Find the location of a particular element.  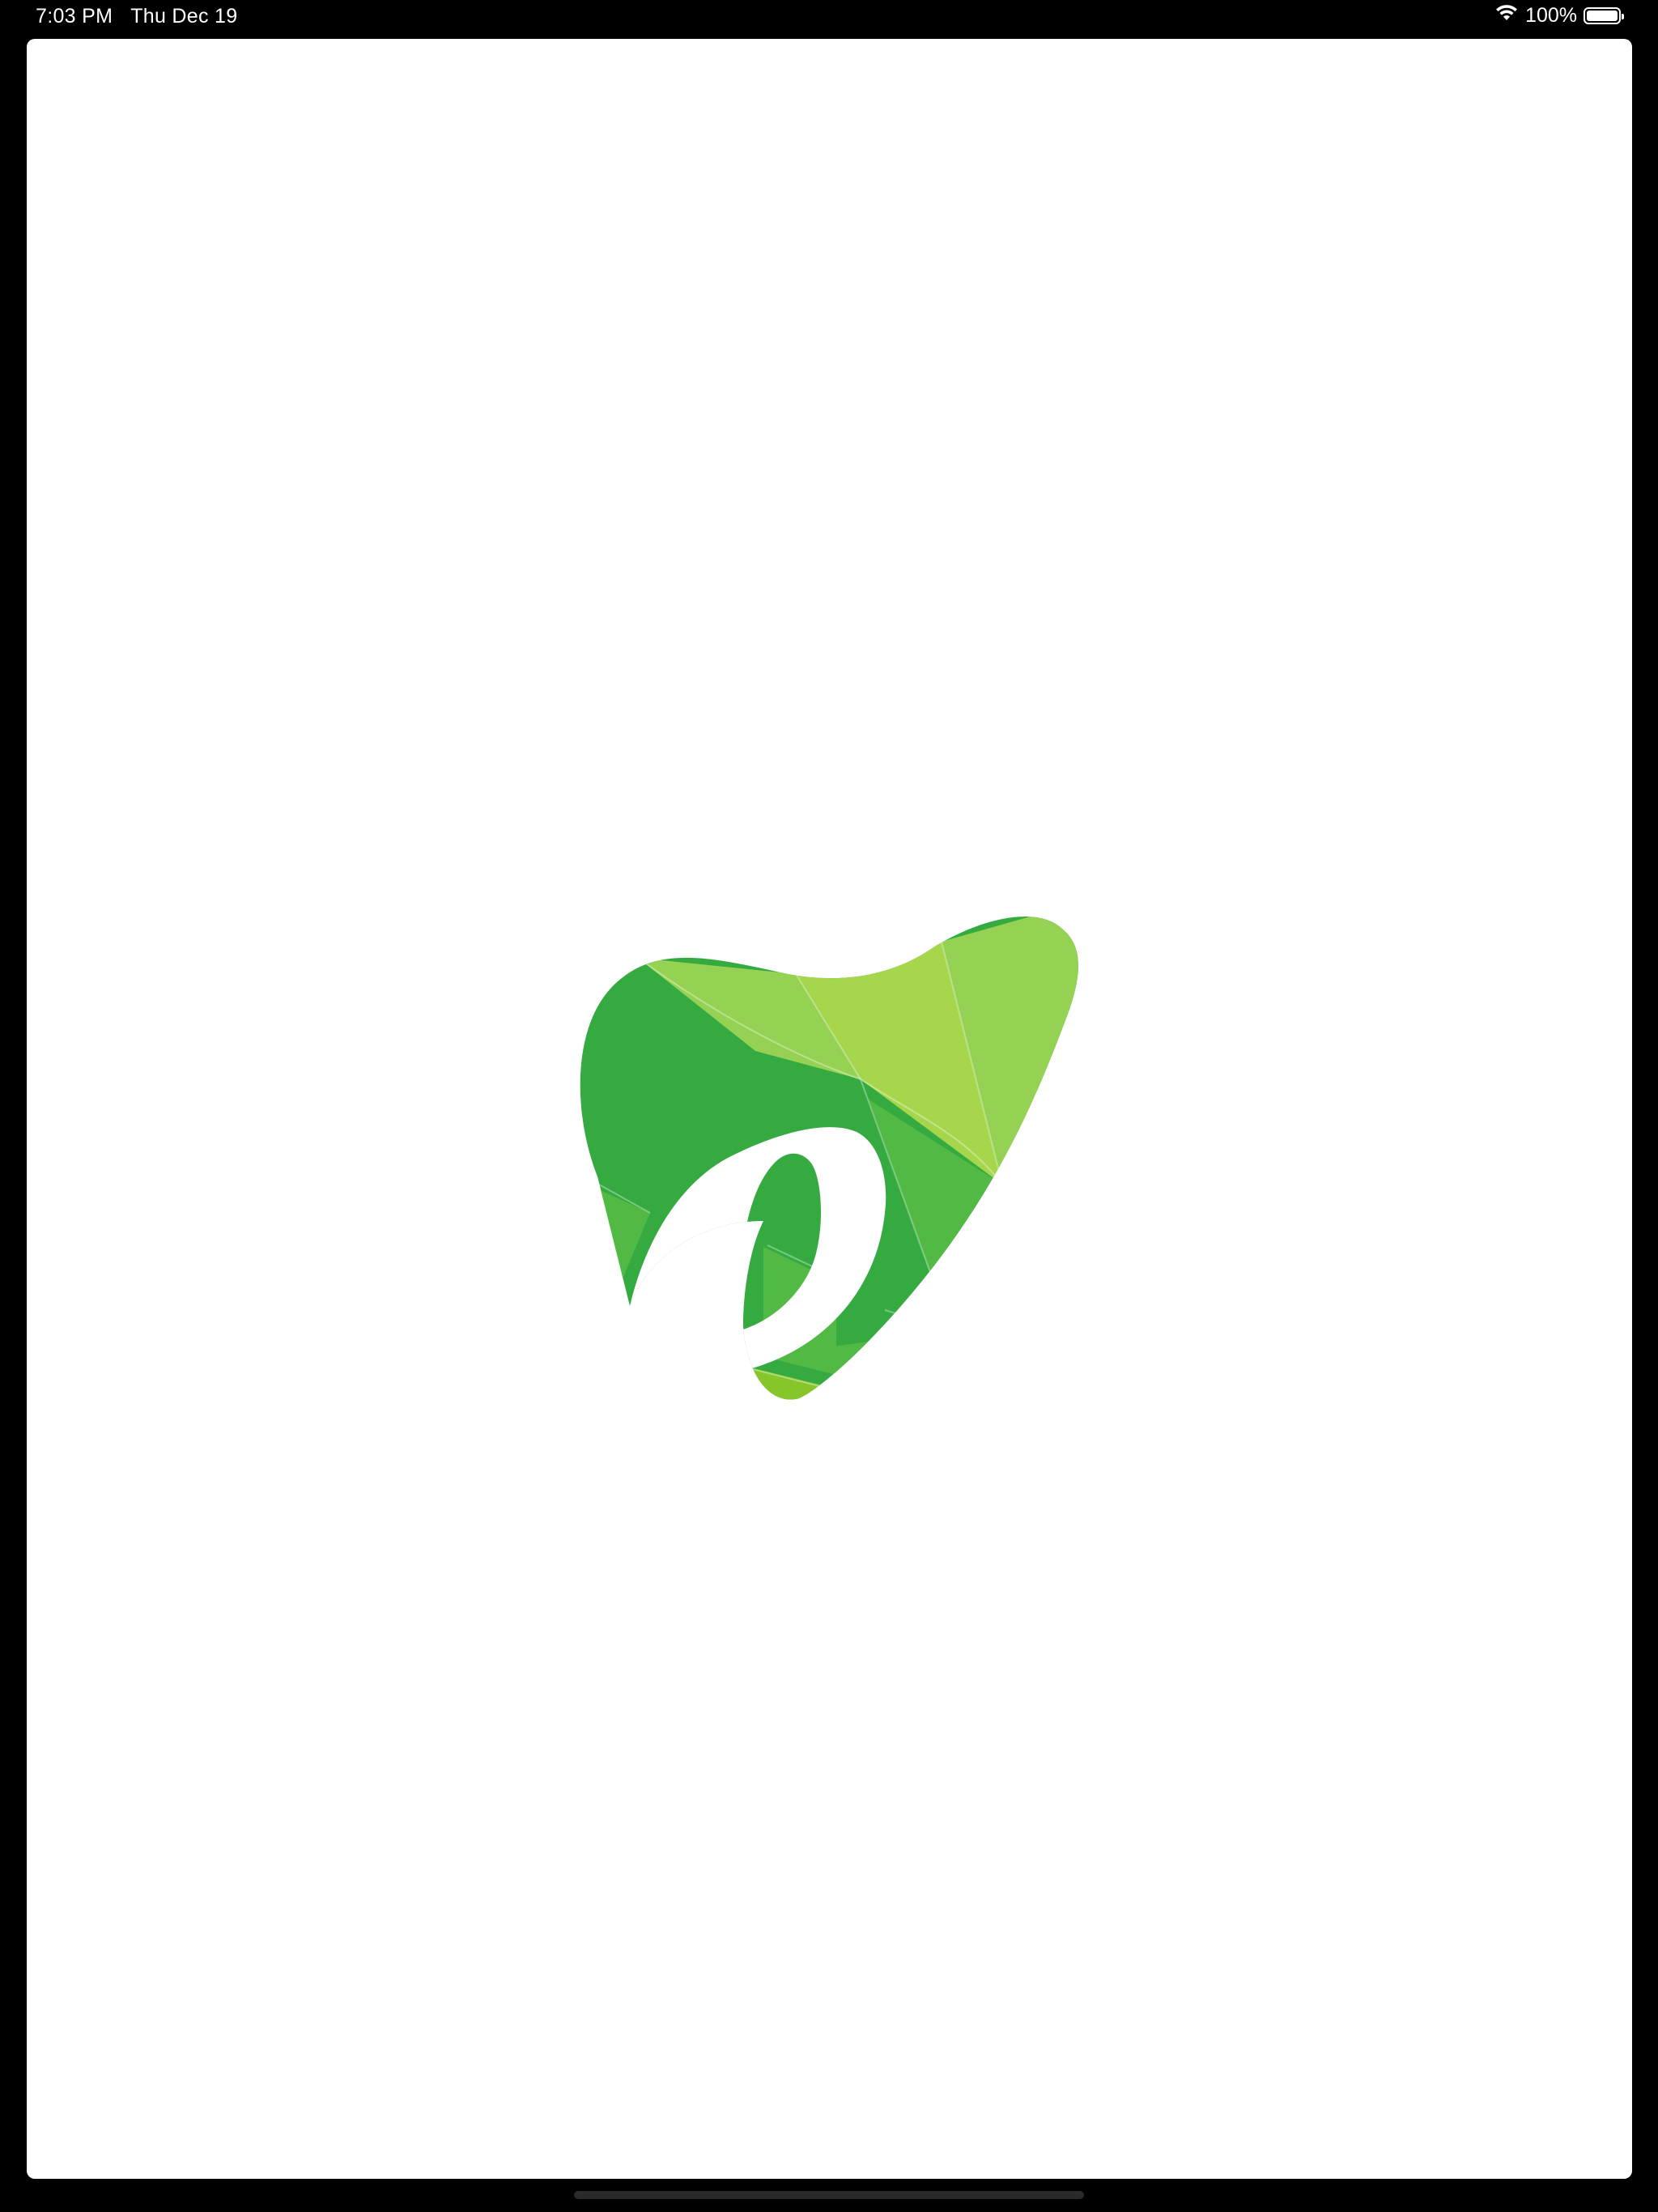

status-left: 7:03 PM Thu Dec 19 is located at coordinates (136, 16).